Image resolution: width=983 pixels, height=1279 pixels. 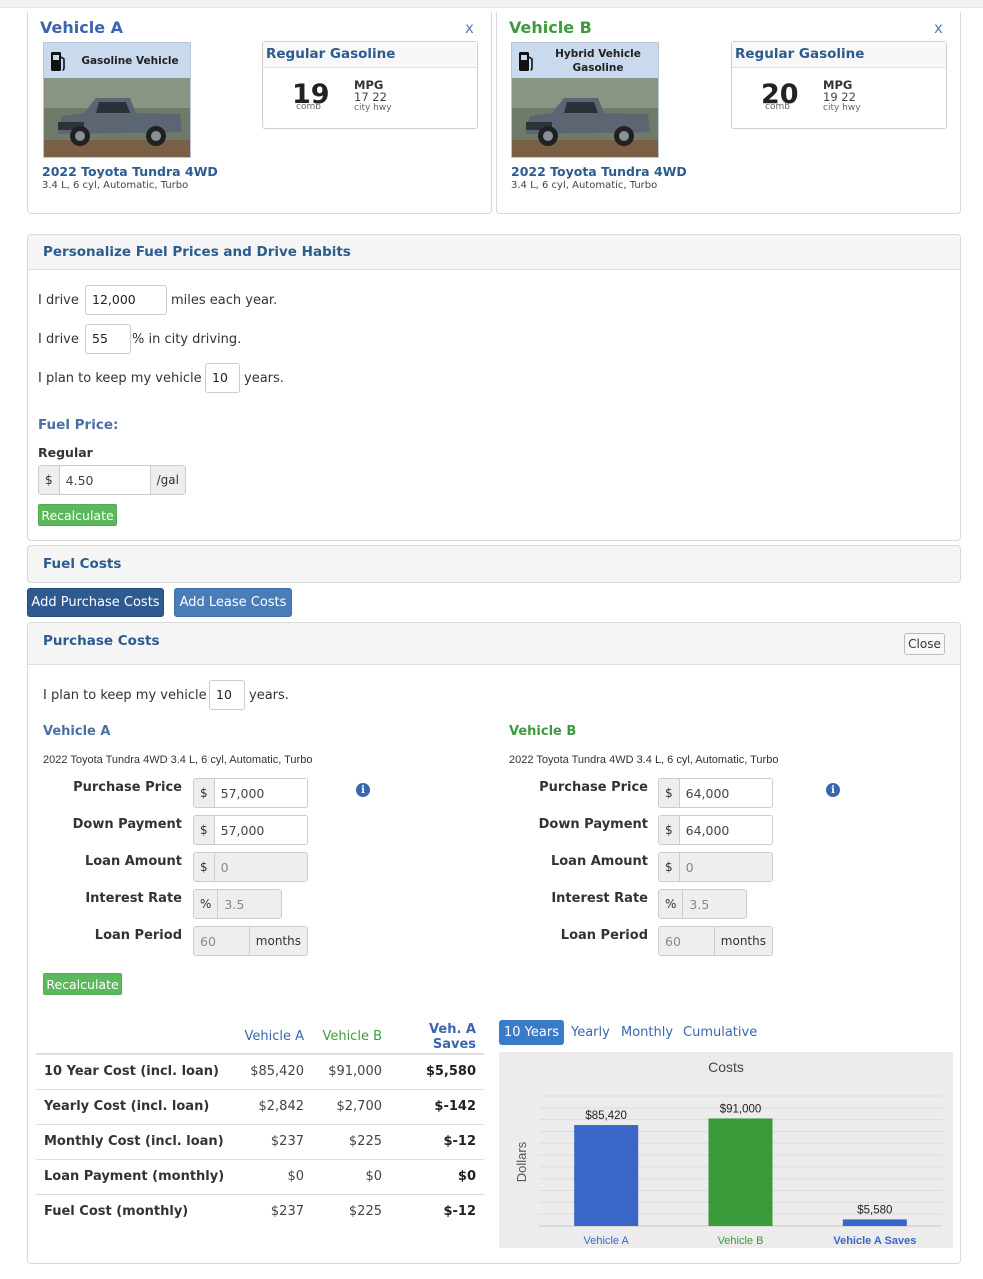 What do you see at coordinates (370, 97) in the screenshot?
I see `city-hwy-mpg: 17 22` at bounding box center [370, 97].